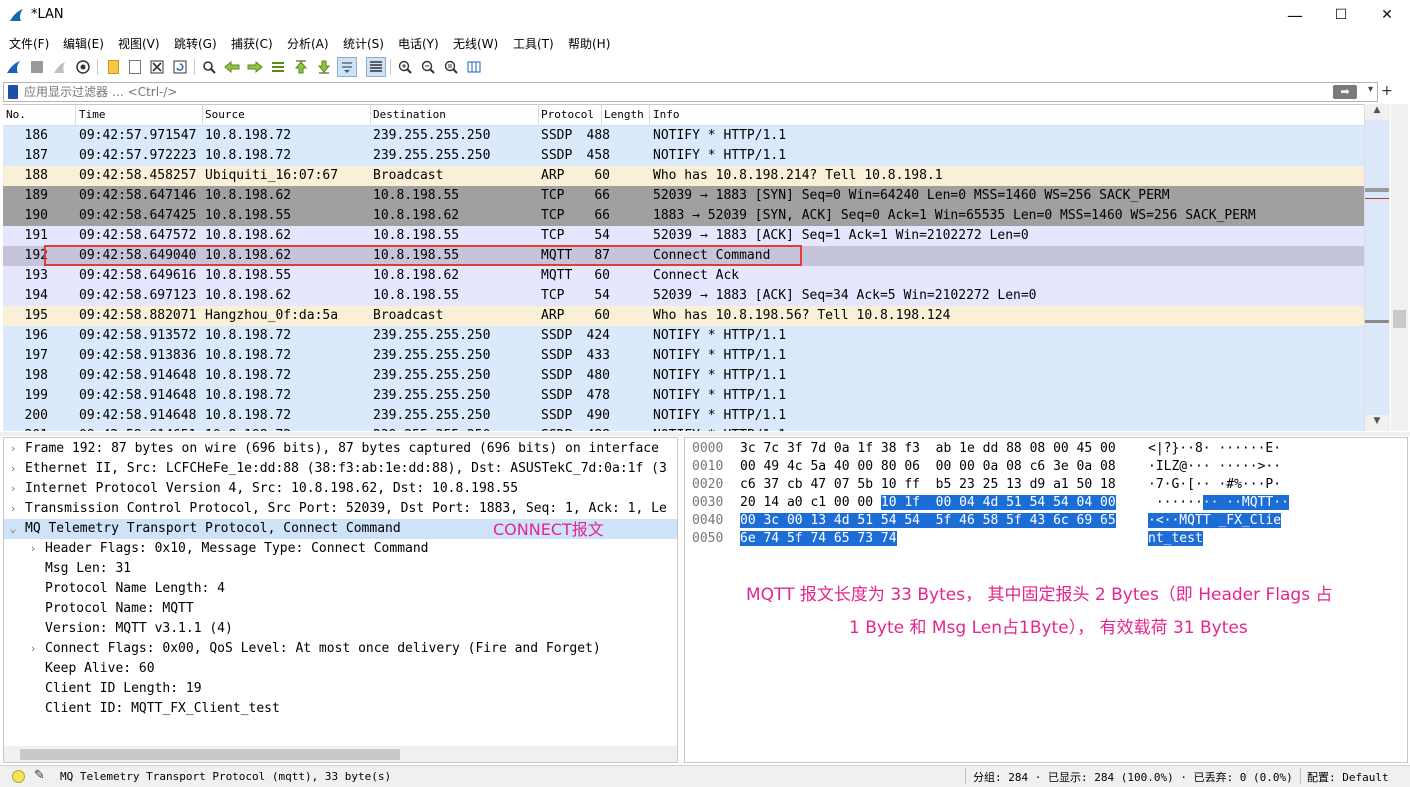  What do you see at coordinates (324, 67) in the screenshot?
I see `last-packet-icon` at bounding box center [324, 67].